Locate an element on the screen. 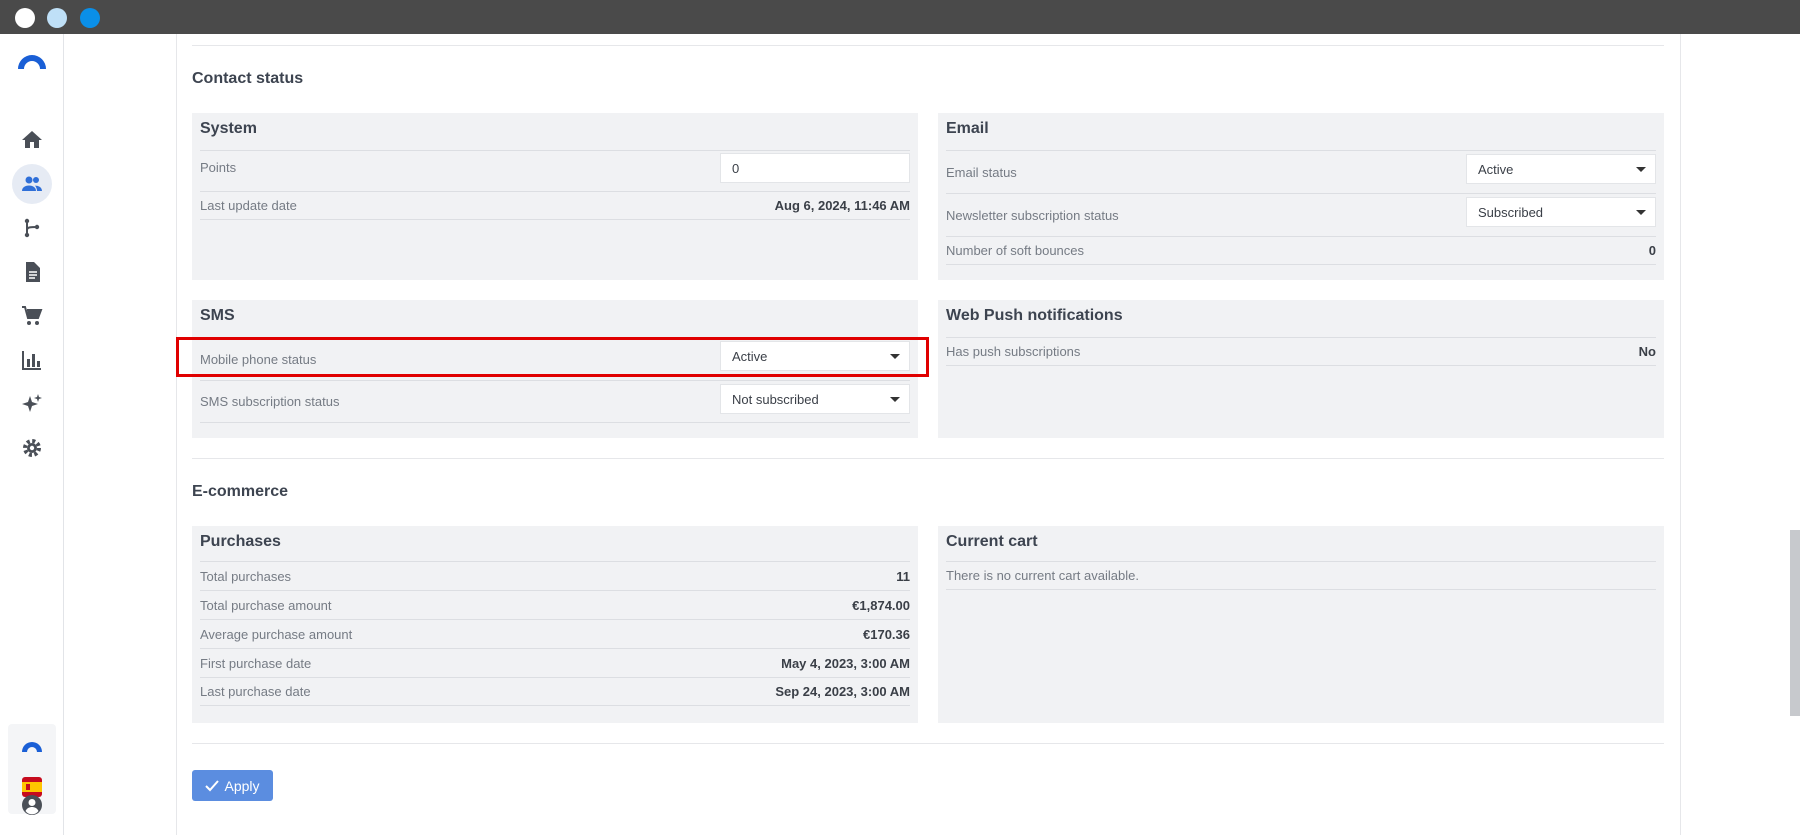 The width and height of the screenshot is (1800, 835). push-subscriptions-label: Has push subscriptions is located at coordinates (1013, 351).